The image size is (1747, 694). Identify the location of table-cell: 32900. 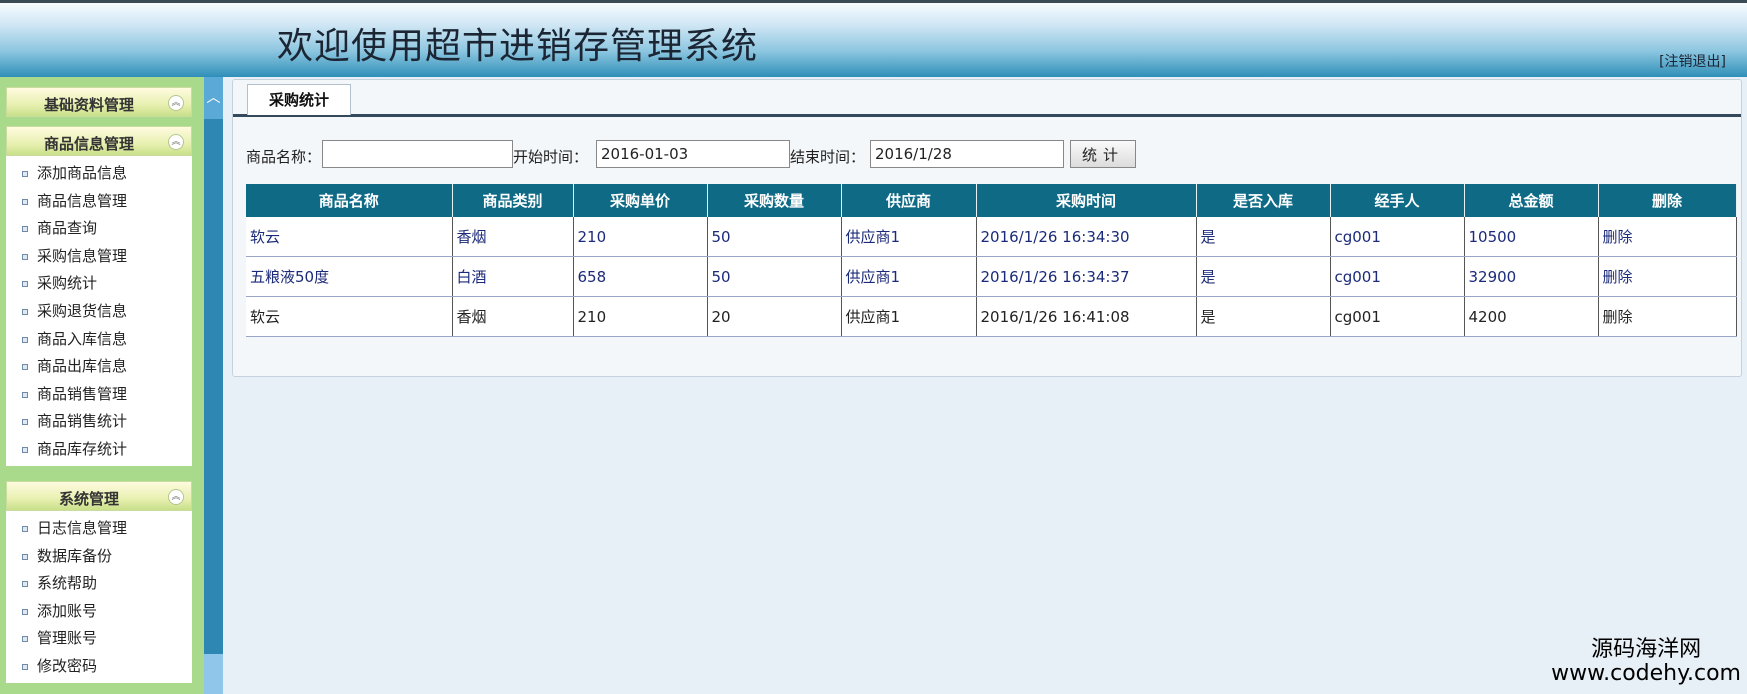
(1531, 276).